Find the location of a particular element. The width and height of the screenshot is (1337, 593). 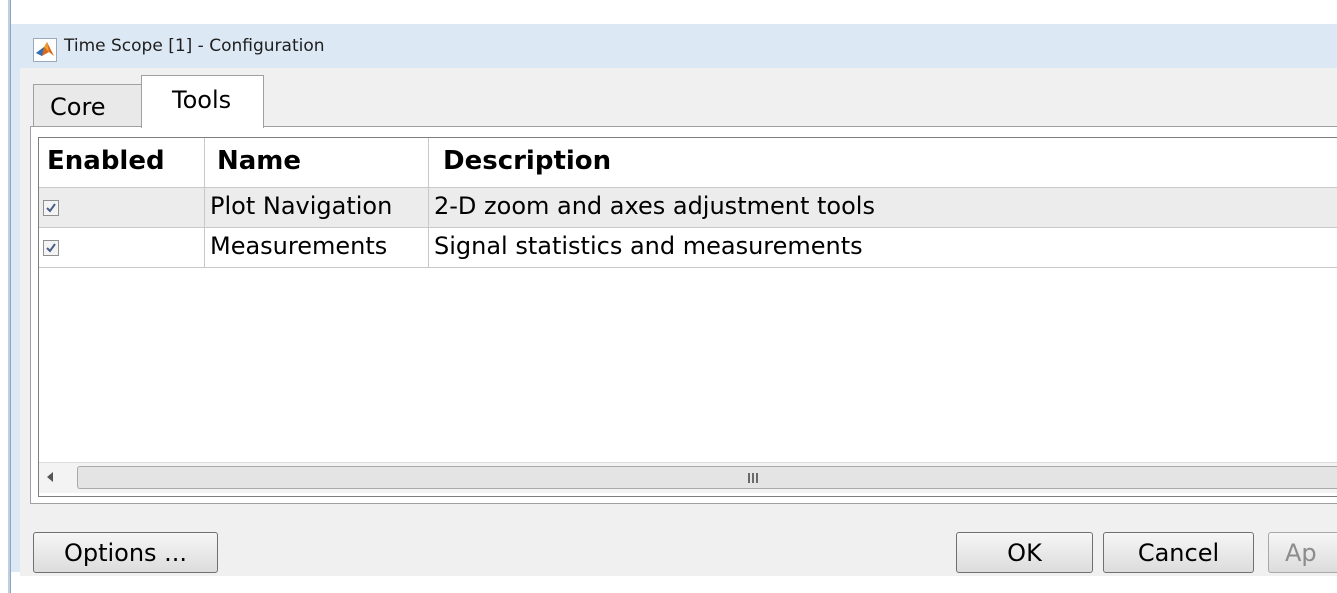

scroll-grip-icon is located at coordinates (753, 478).